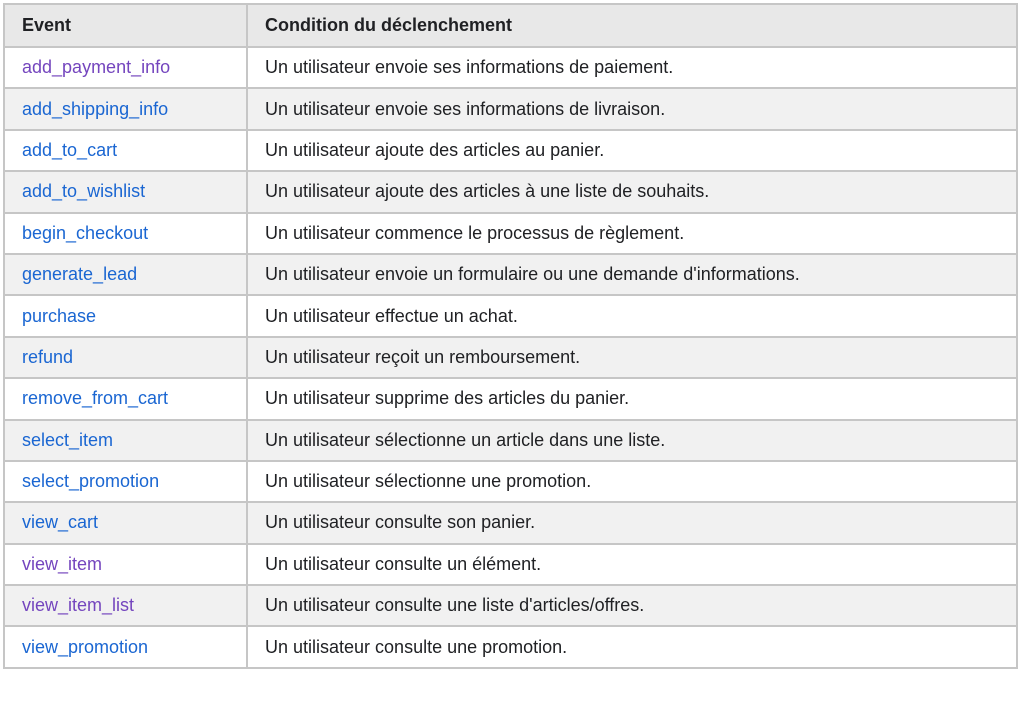 Image resolution: width=1024 pixels, height=702 pixels. Describe the element at coordinates (79, 274) in the screenshot. I see `event-link: generate_lead` at that location.